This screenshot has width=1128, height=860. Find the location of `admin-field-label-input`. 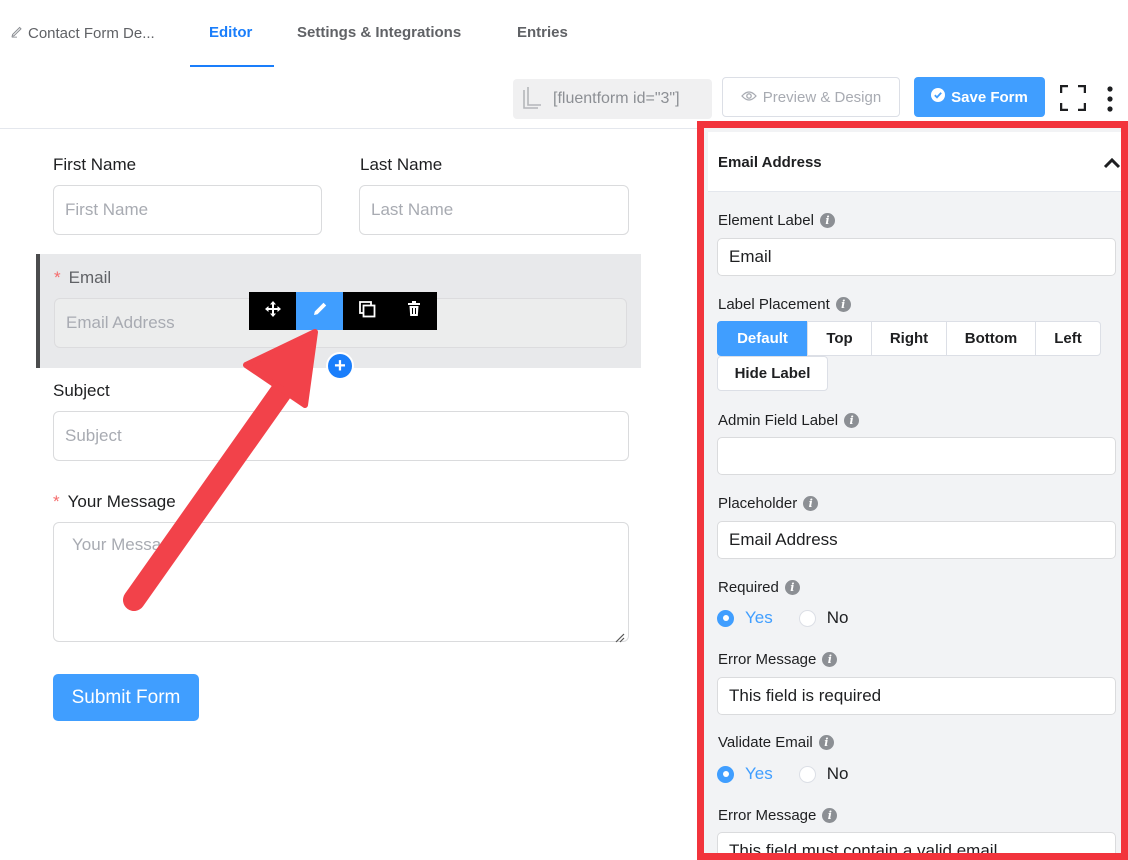

admin-field-label-input is located at coordinates (916, 456).